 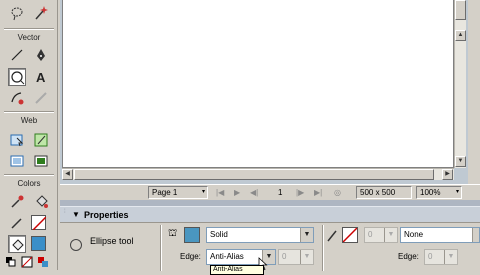 What do you see at coordinates (112, 241) in the screenshot?
I see `tool-name: Ellipse tool` at bounding box center [112, 241].